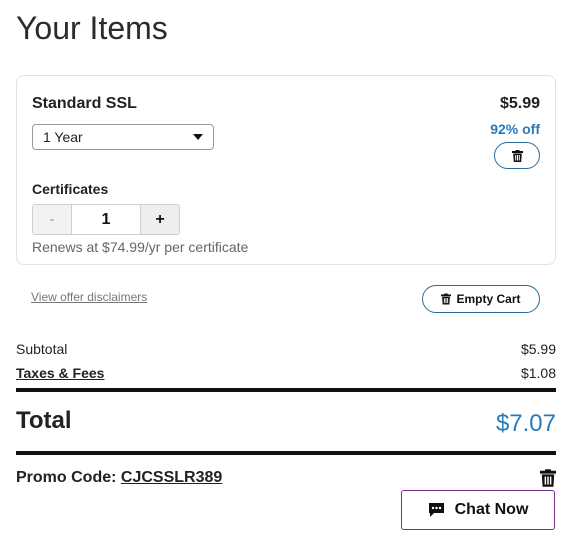  I want to click on promo-code-value: CJCSSLR389, so click(171, 477).